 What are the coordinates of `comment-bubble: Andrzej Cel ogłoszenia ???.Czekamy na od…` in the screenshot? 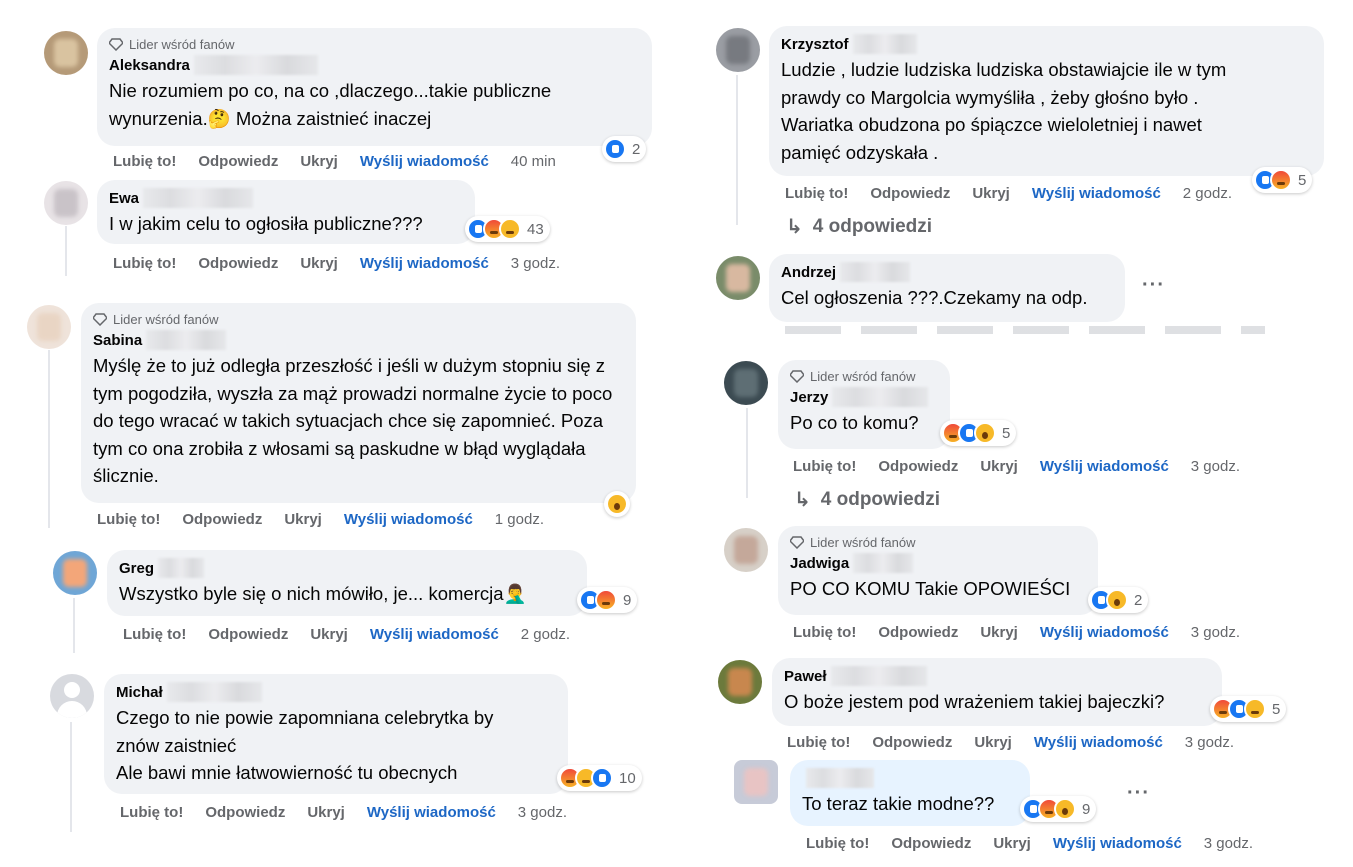 It's located at (947, 288).